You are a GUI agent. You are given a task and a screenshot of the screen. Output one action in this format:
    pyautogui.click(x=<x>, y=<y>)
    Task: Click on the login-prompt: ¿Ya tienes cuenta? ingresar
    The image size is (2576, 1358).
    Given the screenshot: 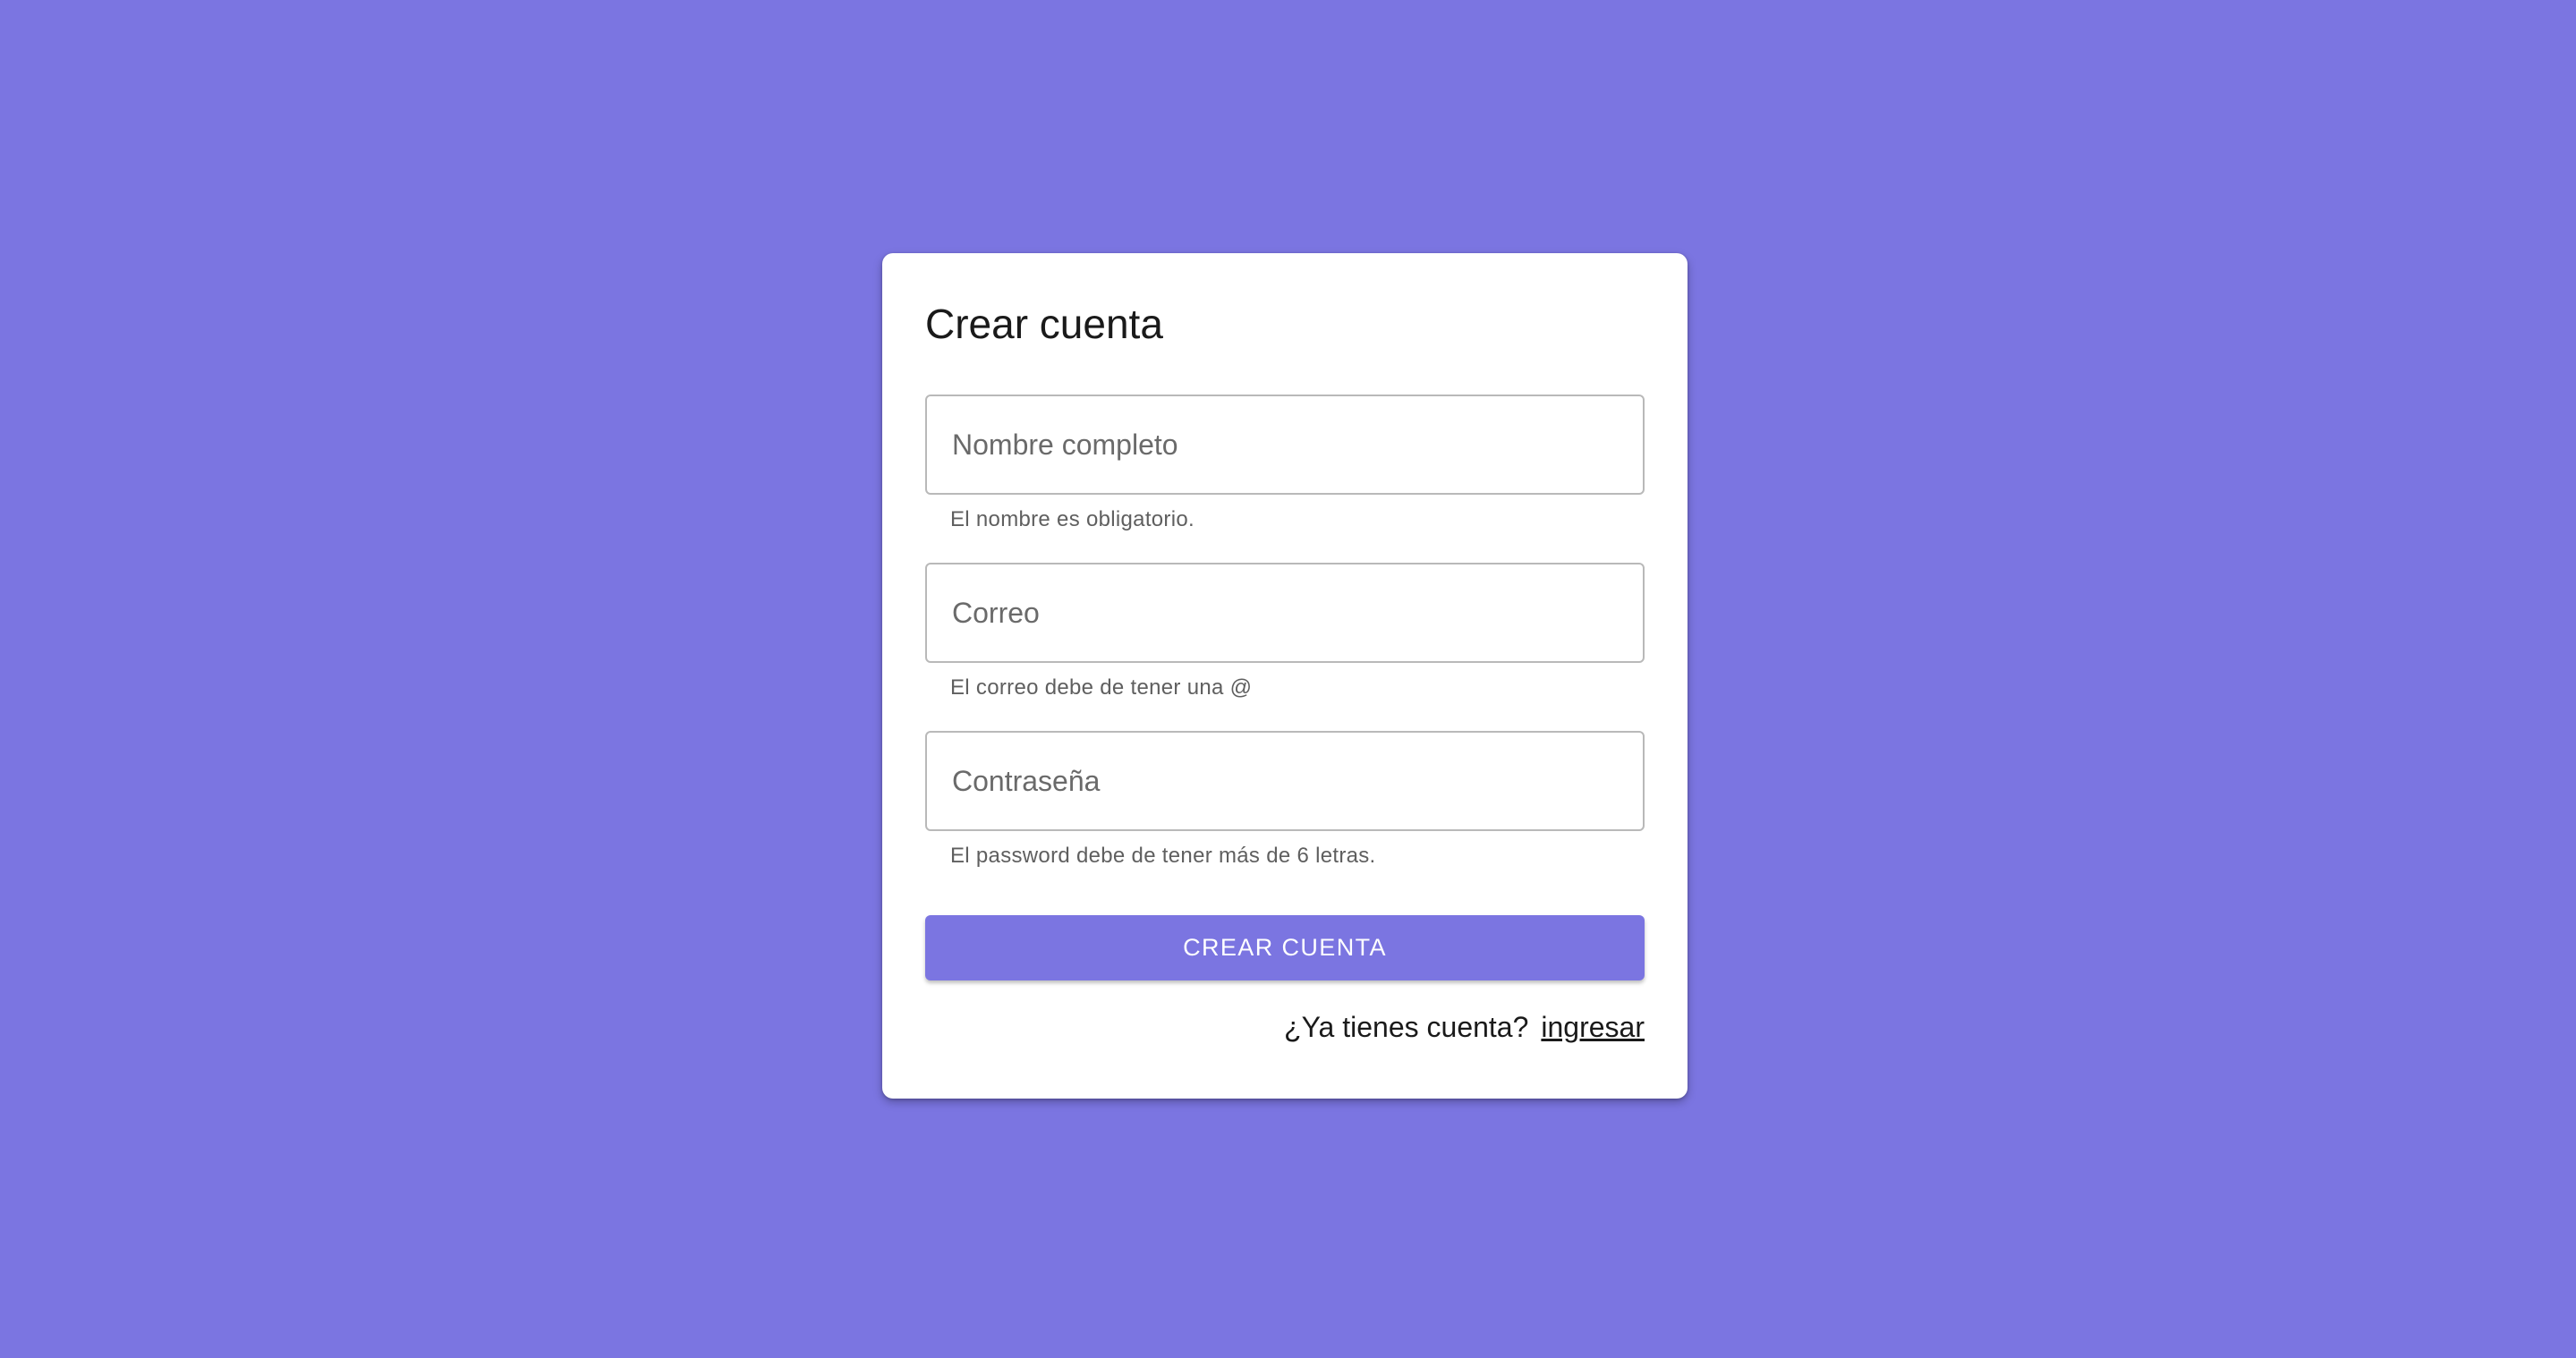 What is the action you would take?
    pyautogui.click(x=1285, y=1027)
    